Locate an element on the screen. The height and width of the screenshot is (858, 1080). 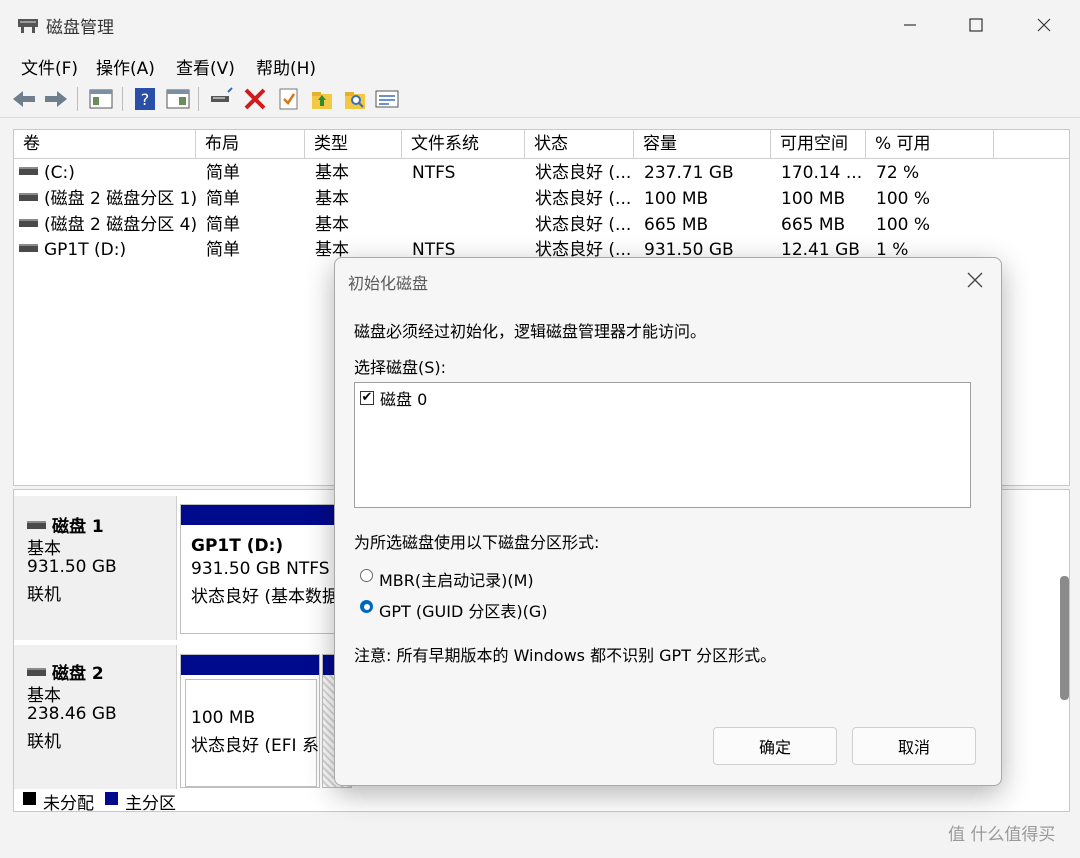
close-icon is located at coordinates (975, 280).